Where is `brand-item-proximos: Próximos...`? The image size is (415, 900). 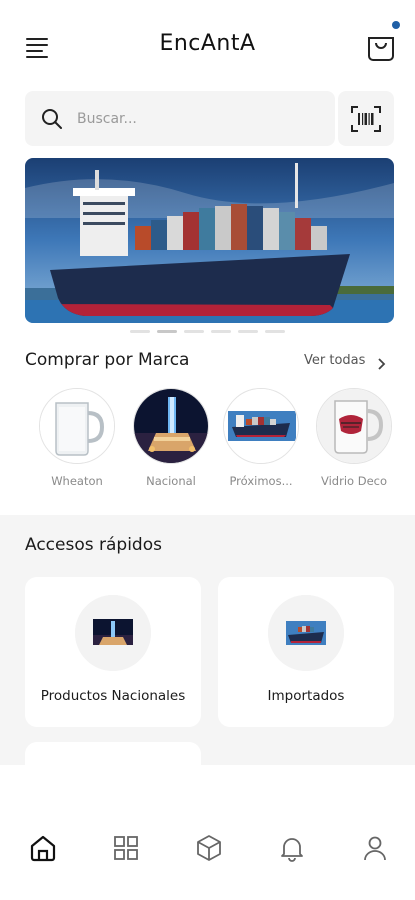
brand-item-proximos: Próximos... is located at coordinates (261, 438).